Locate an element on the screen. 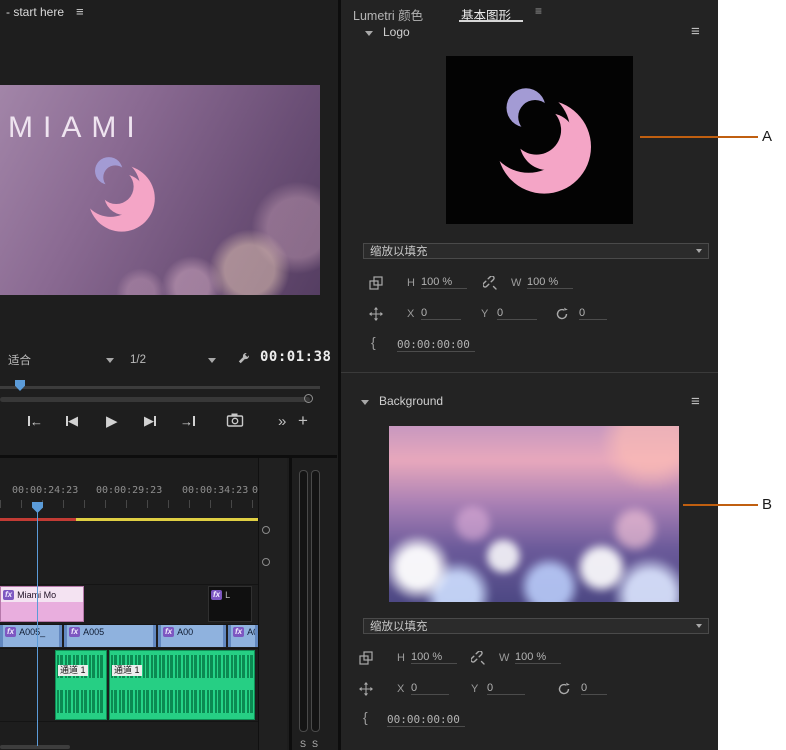 The image size is (786, 750). work-area-bar-yellow is located at coordinates (167, 519).